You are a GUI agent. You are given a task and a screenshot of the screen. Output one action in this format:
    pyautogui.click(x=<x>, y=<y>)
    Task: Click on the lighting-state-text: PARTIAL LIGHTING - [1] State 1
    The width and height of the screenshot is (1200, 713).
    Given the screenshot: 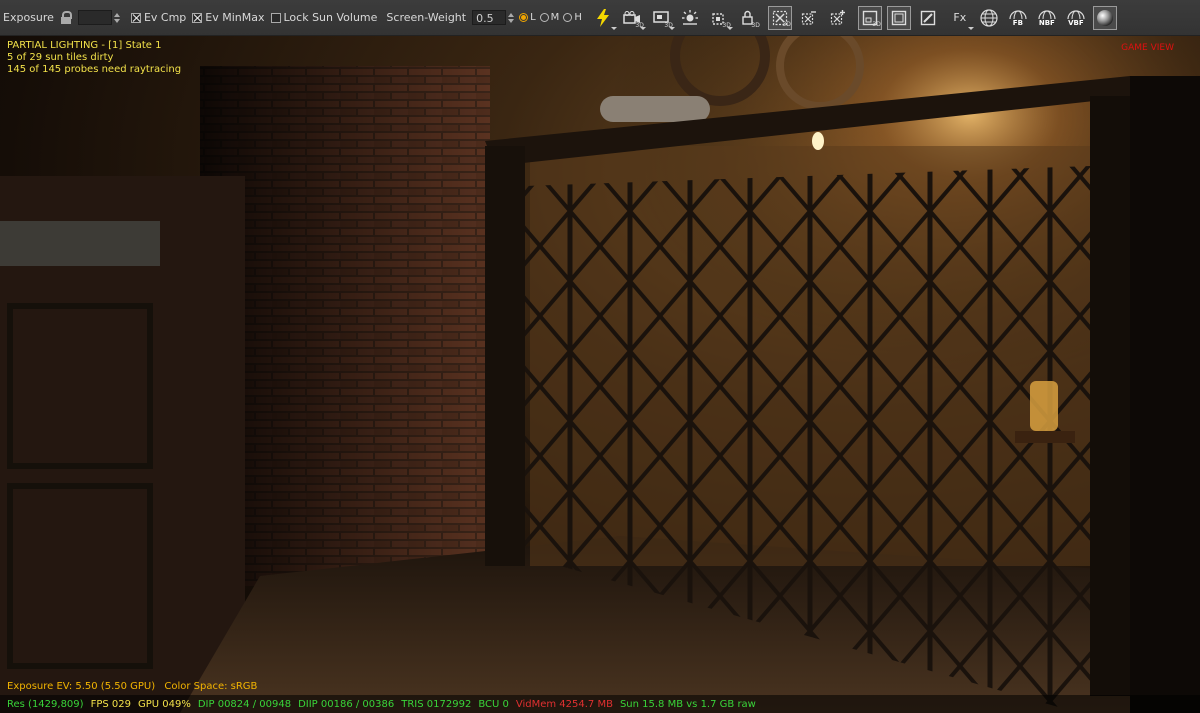 What is the action you would take?
    pyautogui.click(x=84, y=45)
    